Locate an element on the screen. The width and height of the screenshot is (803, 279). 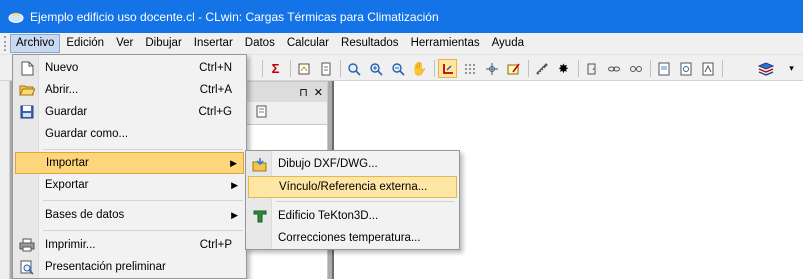
menu-herramientas: Herramientas is located at coordinates (445, 43).